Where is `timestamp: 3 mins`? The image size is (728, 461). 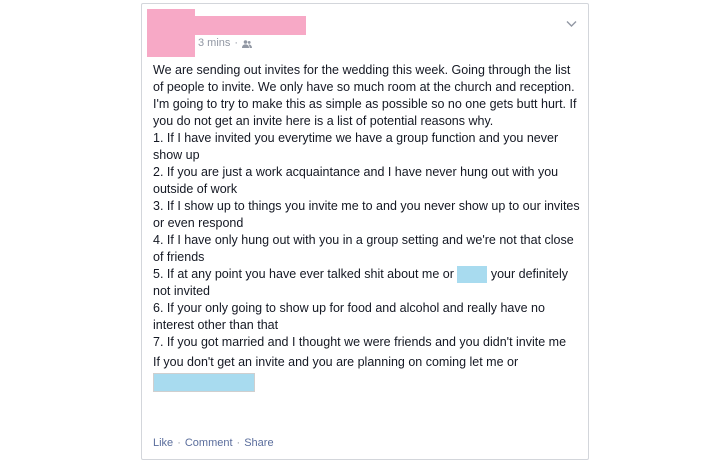 timestamp: 3 mins is located at coordinates (214, 43).